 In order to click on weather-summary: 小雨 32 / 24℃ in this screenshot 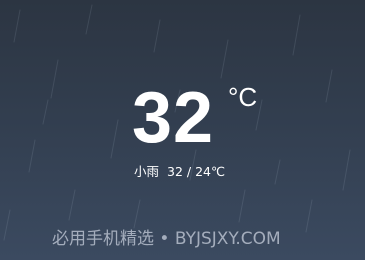, I will do `click(179, 172)`.